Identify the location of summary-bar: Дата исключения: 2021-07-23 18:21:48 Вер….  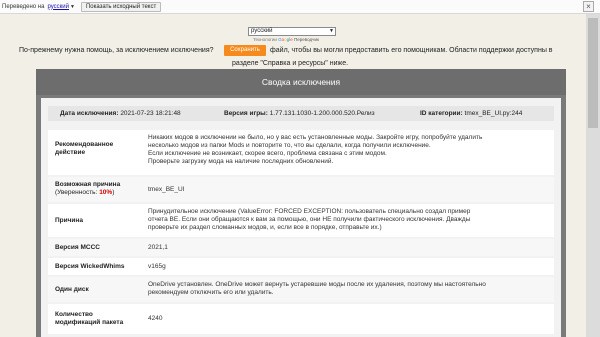
(301, 113).